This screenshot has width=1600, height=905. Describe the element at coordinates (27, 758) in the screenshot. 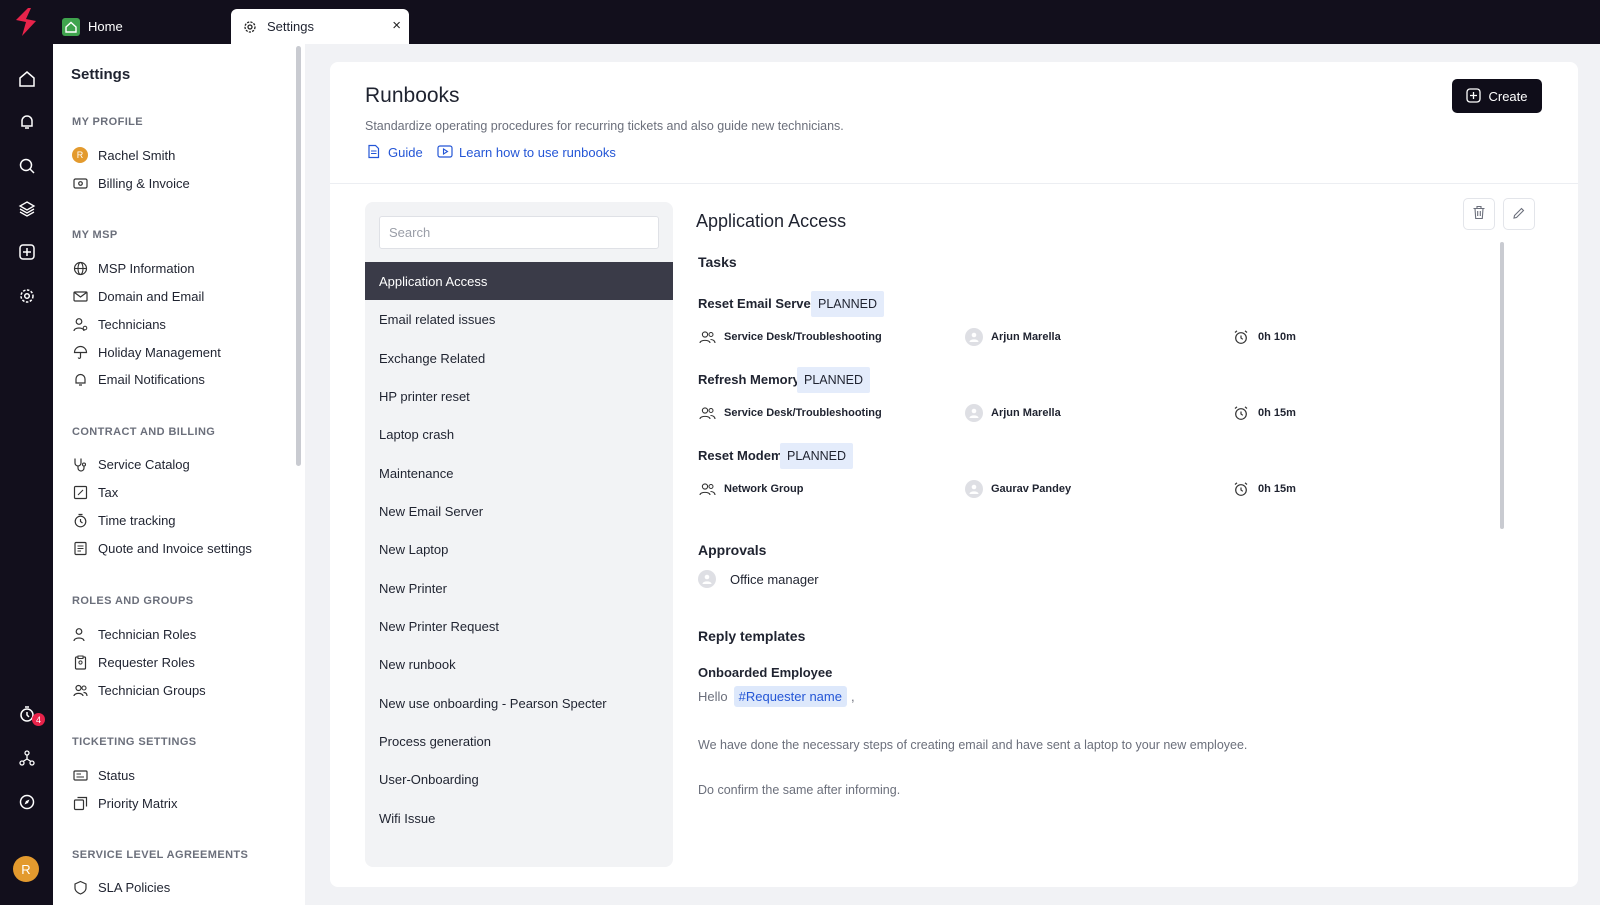

I see `network-icon` at that location.